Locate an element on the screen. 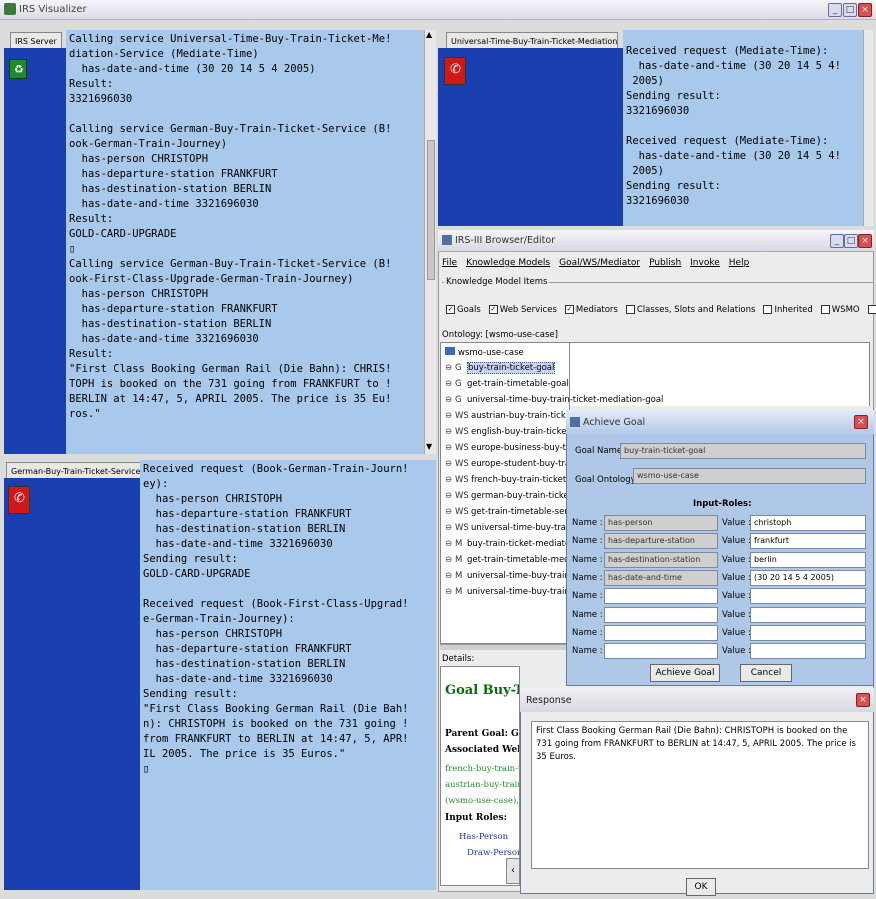  ok-button: OK is located at coordinates (701, 887).